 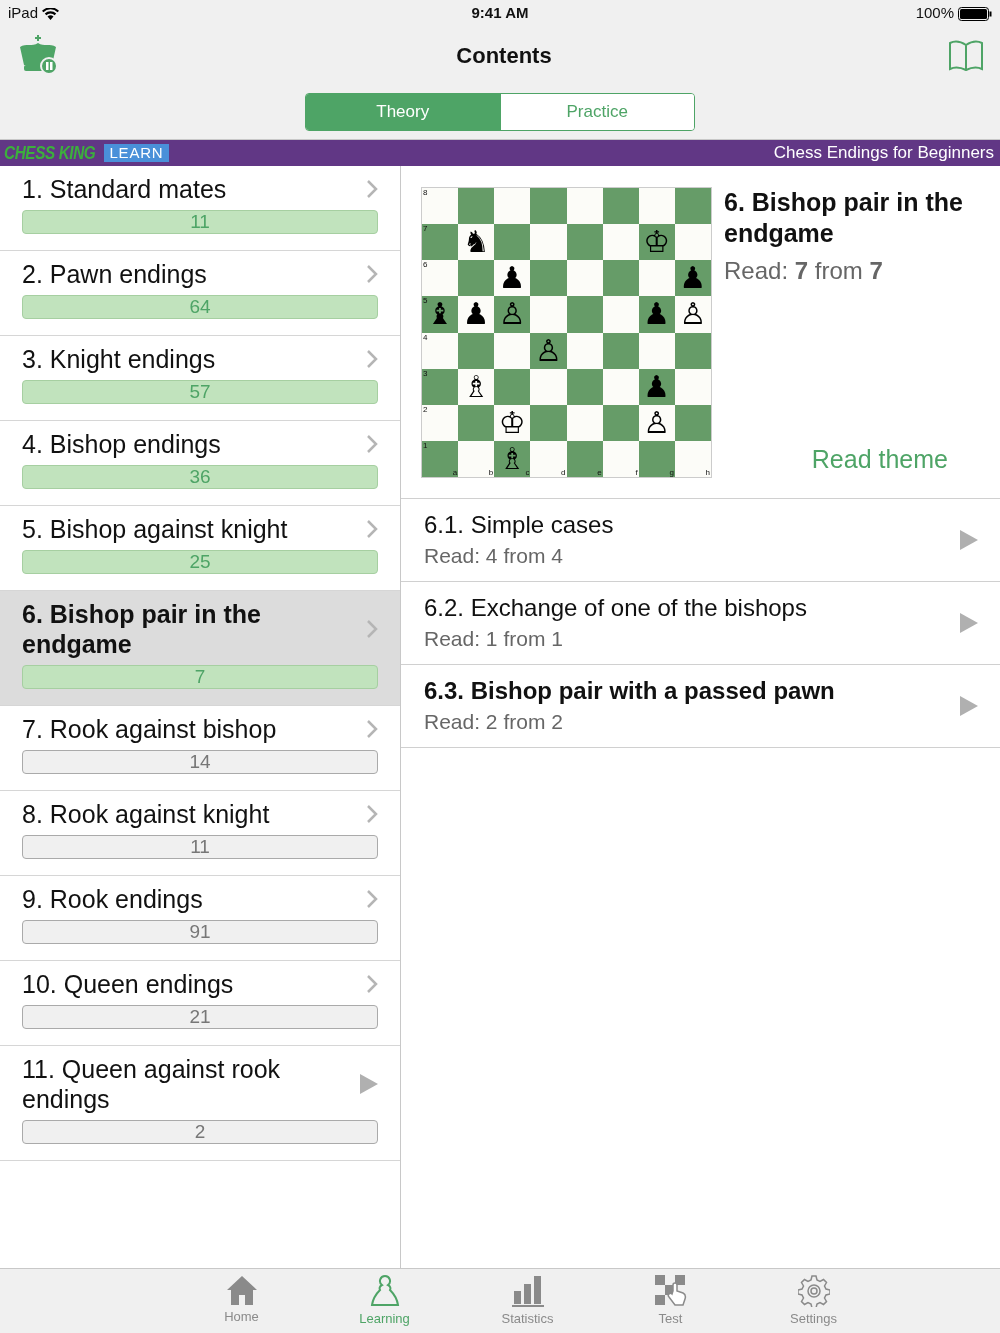 I want to click on settings-icon, so click(x=813, y=1291).